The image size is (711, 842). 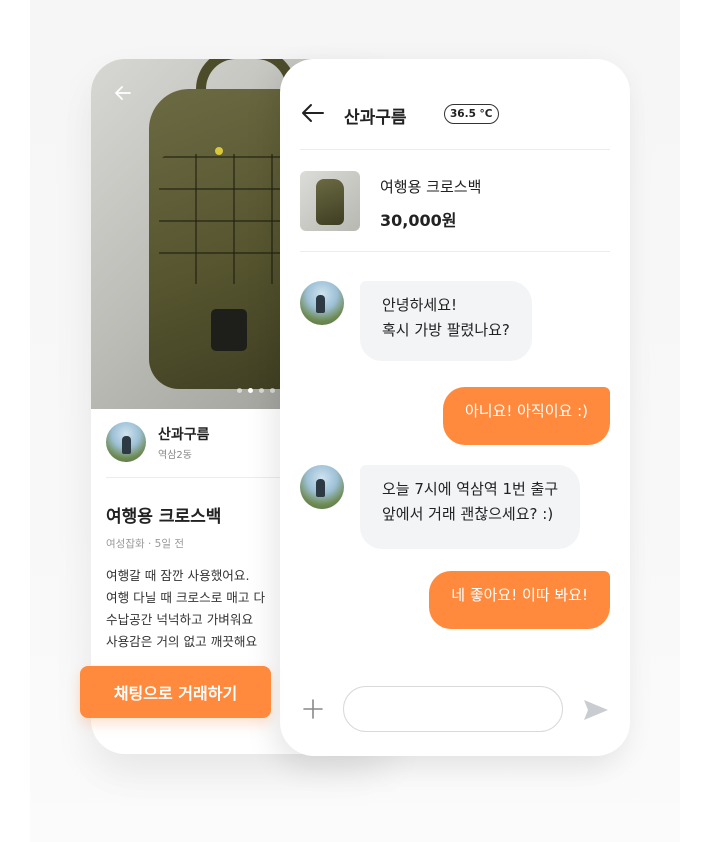 What do you see at coordinates (468, 514) in the screenshot?
I see `message-line: 앞에서 거래 괜찮으세요? :)` at bounding box center [468, 514].